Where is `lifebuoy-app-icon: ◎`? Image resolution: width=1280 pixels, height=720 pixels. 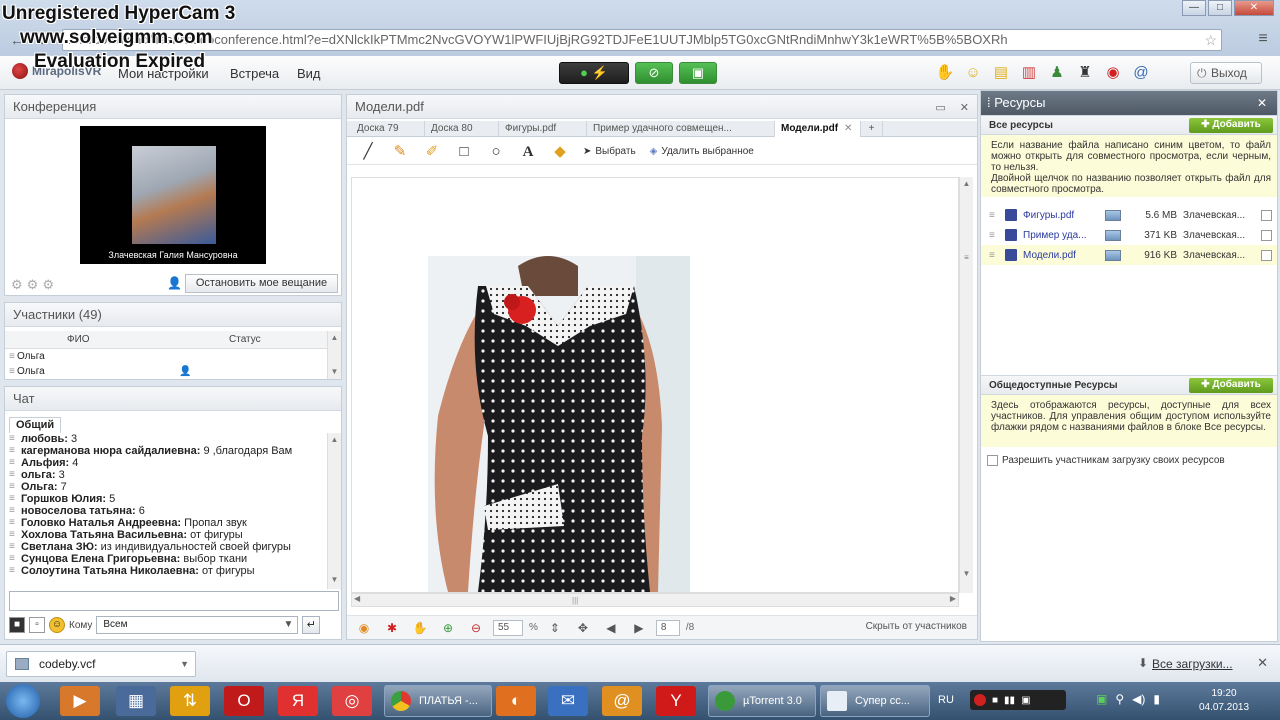 lifebuoy-app-icon: ◎ is located at coordinates (352, 701).